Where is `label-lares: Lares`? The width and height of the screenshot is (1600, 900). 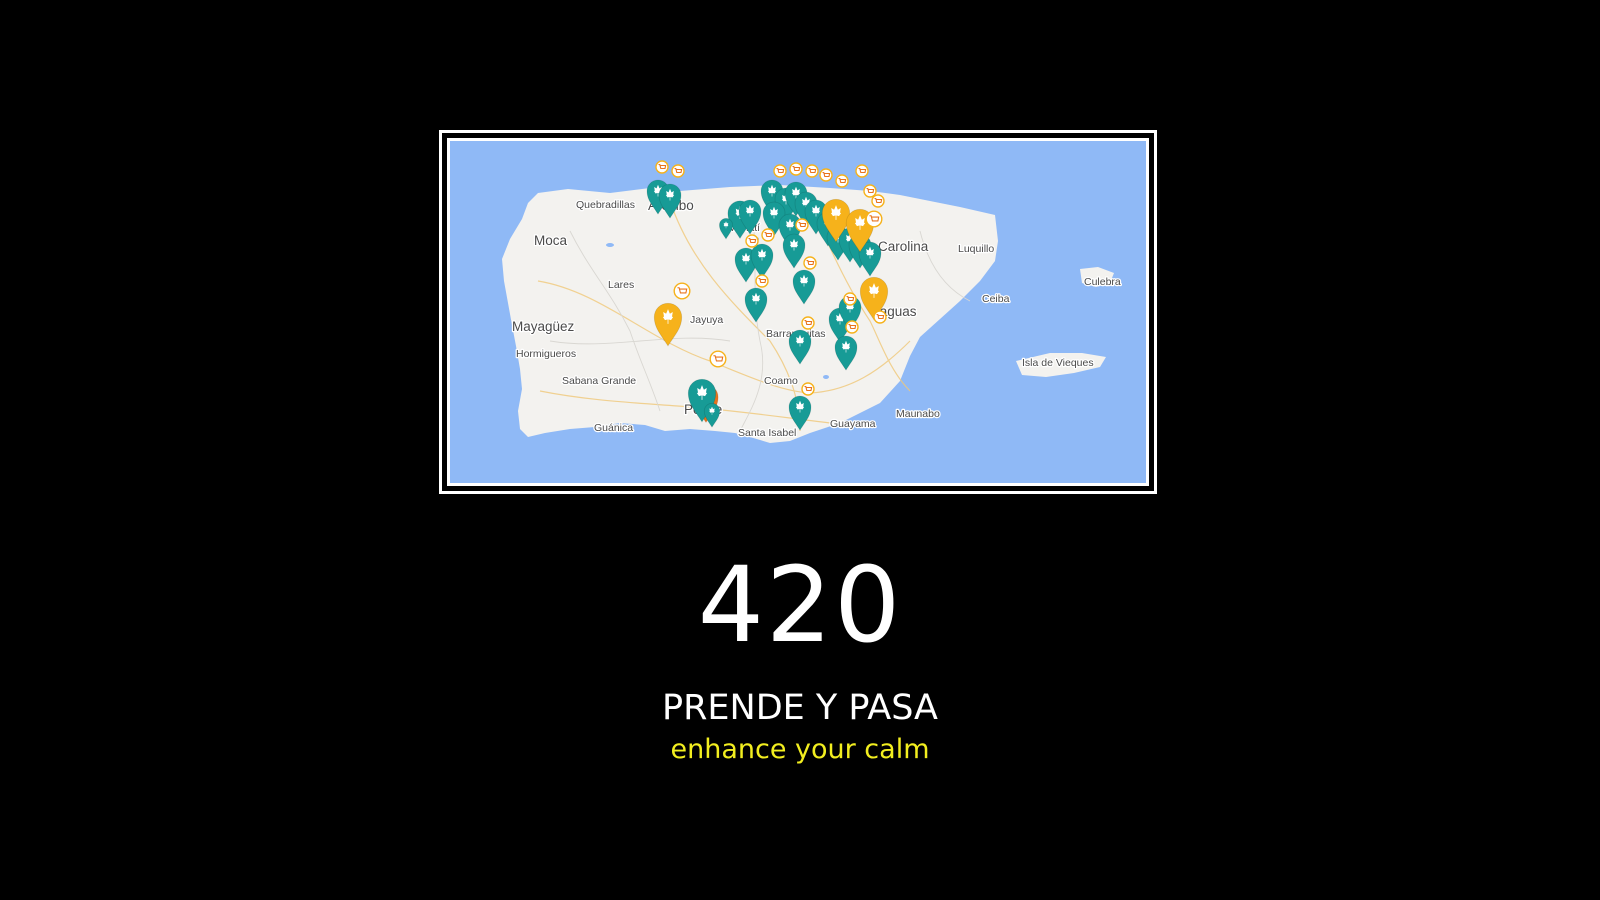
label-lares: Lares is located at coordinates (621, 285).